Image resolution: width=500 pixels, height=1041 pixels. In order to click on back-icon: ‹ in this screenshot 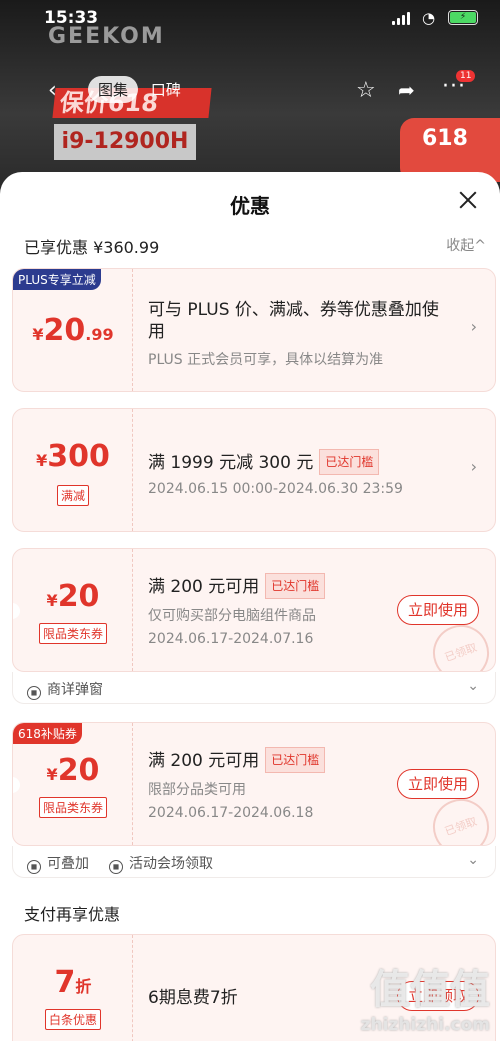, I will do `click(52, 90)`.